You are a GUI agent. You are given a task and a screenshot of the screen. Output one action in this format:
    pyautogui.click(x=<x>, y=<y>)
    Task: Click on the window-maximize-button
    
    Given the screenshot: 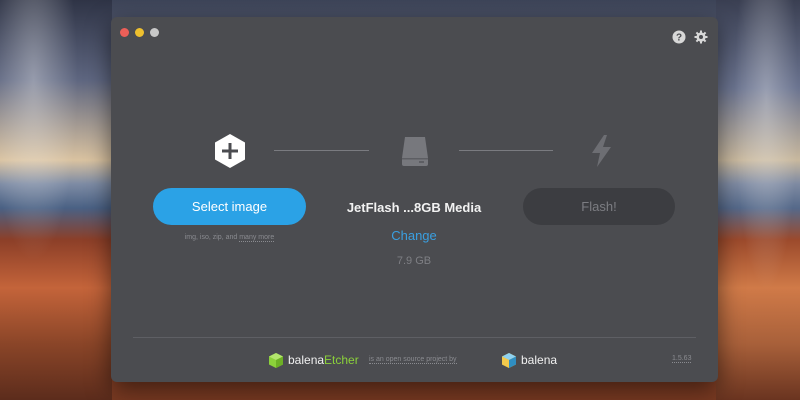 What is the action you would take?
    pyautogui.click(x=154, y=32)
    